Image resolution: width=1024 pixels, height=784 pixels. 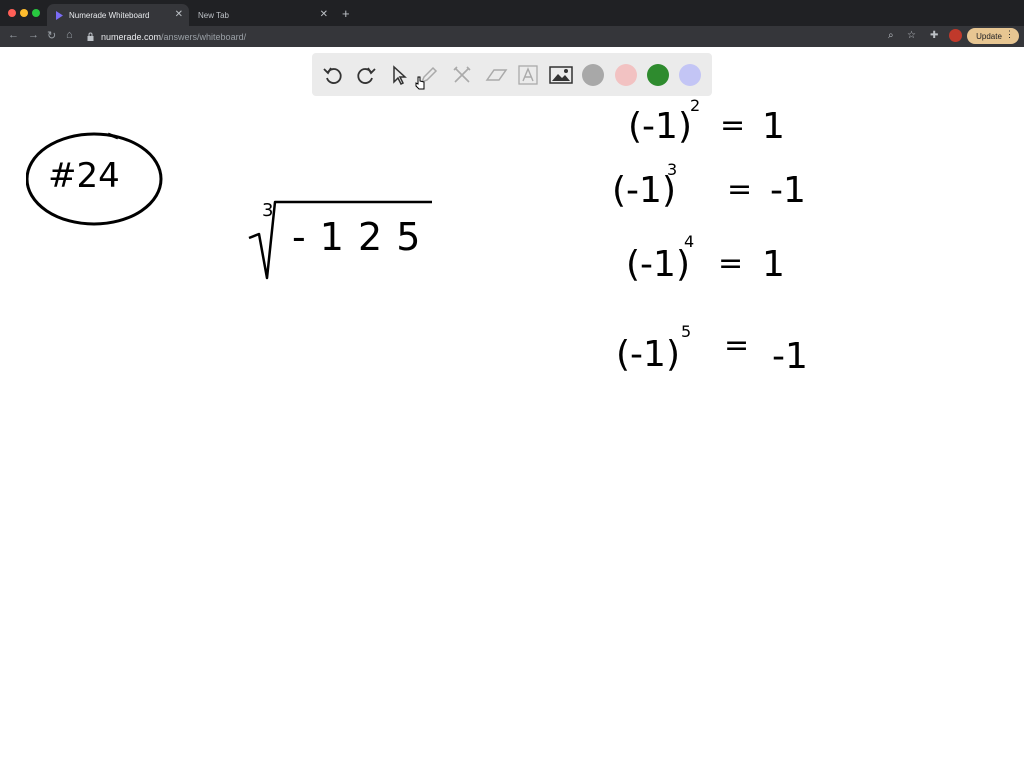 I want to click on tab-new-tab: New Tab ✕, so click(x=262, y=15).